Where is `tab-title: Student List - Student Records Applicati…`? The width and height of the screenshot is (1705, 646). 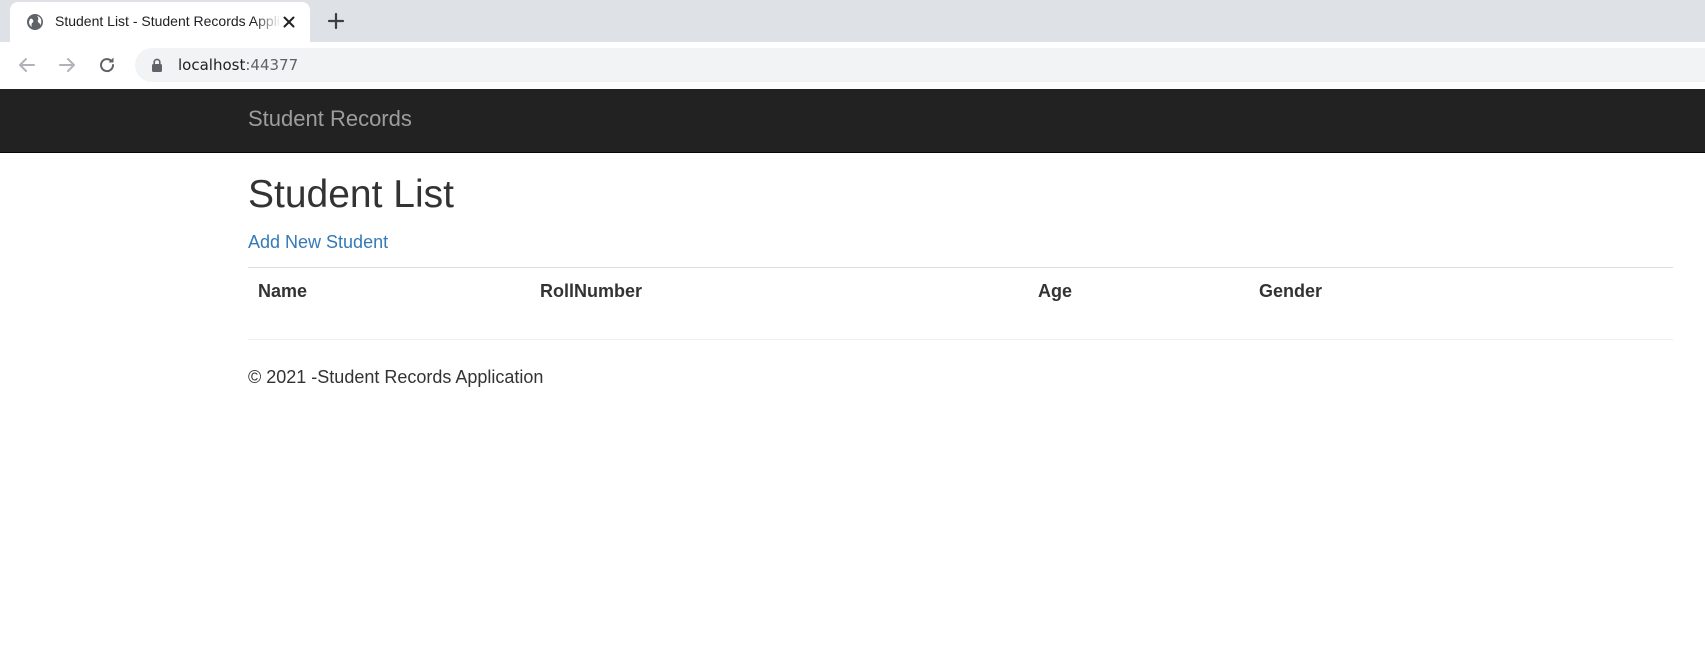 tab-title: Student List - Student Records Applicati… is located at coordinates (168, 21).